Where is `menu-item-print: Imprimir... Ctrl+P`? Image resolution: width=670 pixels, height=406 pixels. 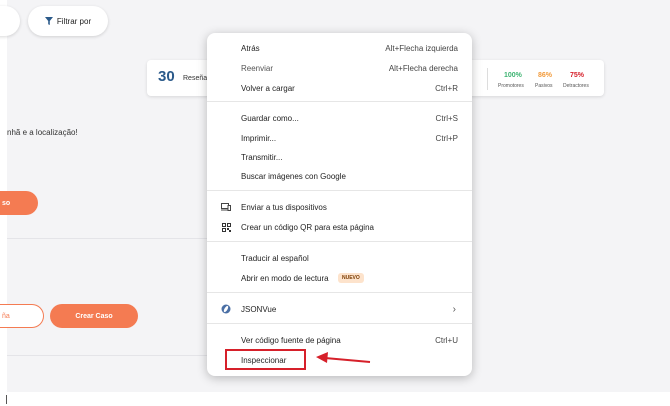
menu-item-print: Imprimir... Ctrl+P is located at coordinates (339, 138).